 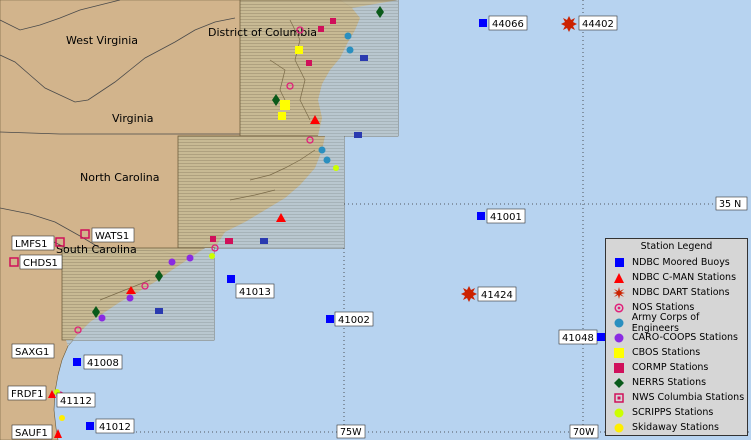 I want to click on lime-circle-icon, so click(x=619, y=413).